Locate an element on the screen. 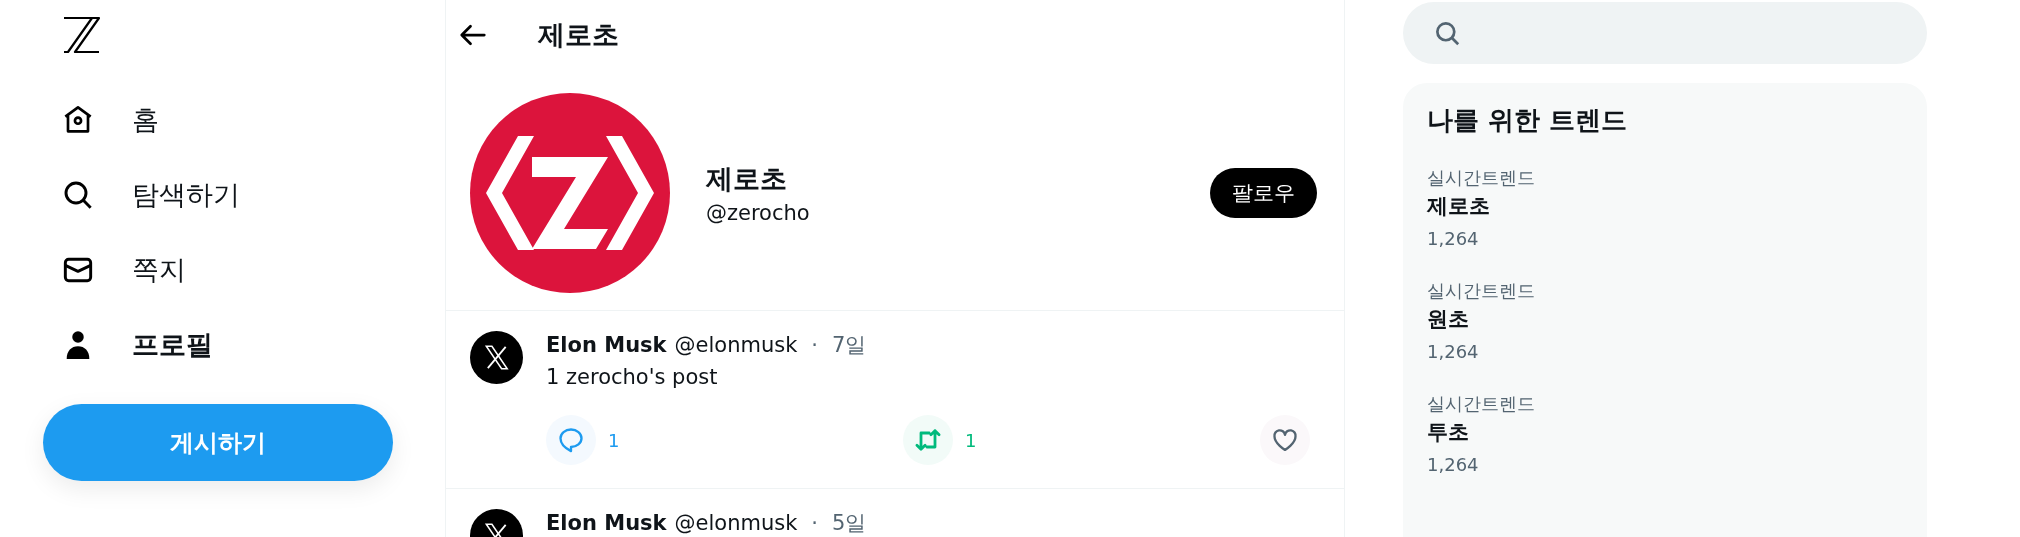 This screenshot has width=2020, height=537. nav-item: 탐색하기 is located at coordinates (120, 194).